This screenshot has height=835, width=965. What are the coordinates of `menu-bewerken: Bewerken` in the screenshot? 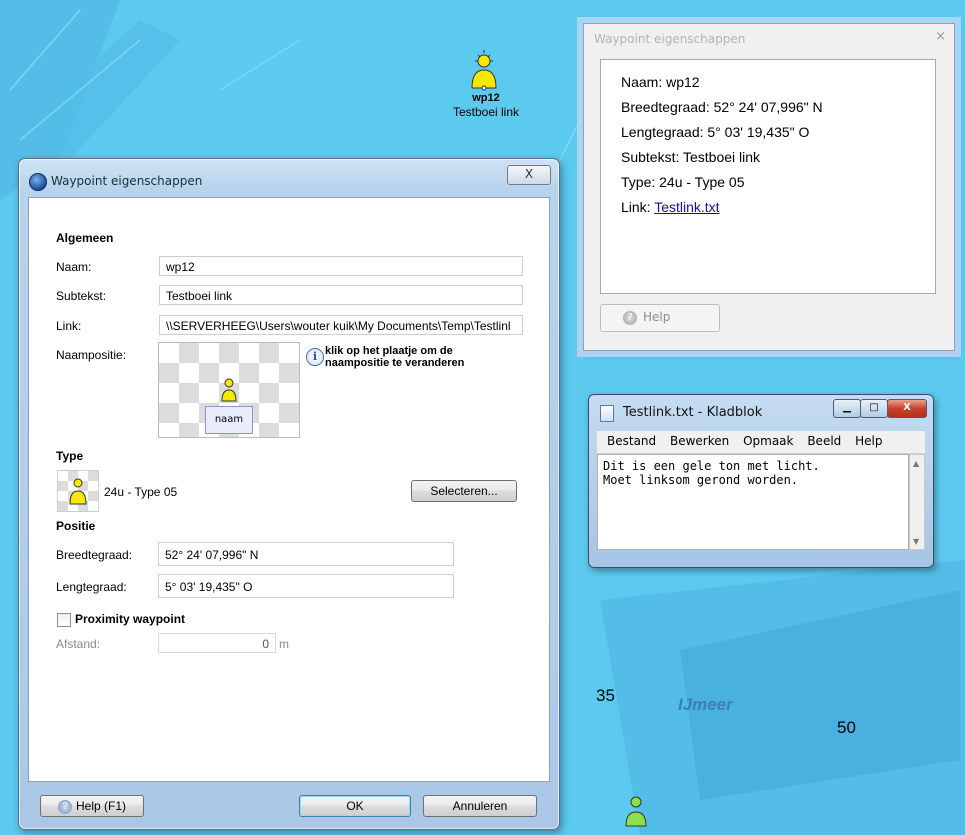 It's located at (699, 441).